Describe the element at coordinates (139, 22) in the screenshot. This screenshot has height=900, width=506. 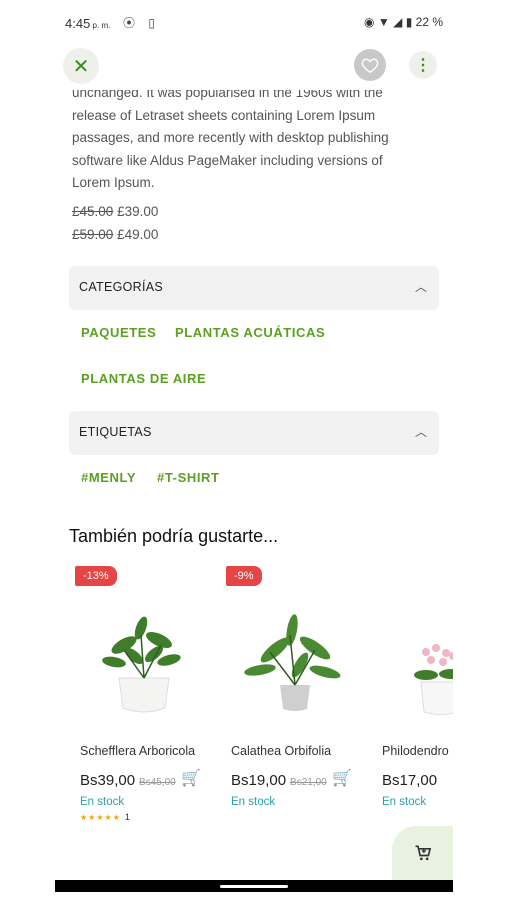
I see `notification-icons: ⦿ ▯` at that location.